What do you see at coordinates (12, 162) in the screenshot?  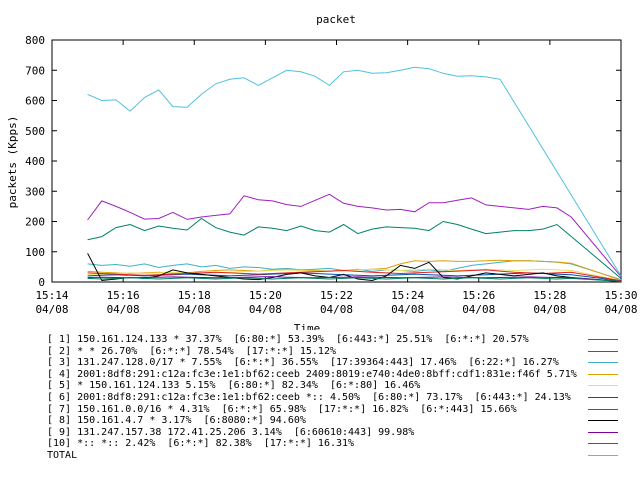 I see `y-axis-label: packets (Kpps)` at bounding box center [12, 162].